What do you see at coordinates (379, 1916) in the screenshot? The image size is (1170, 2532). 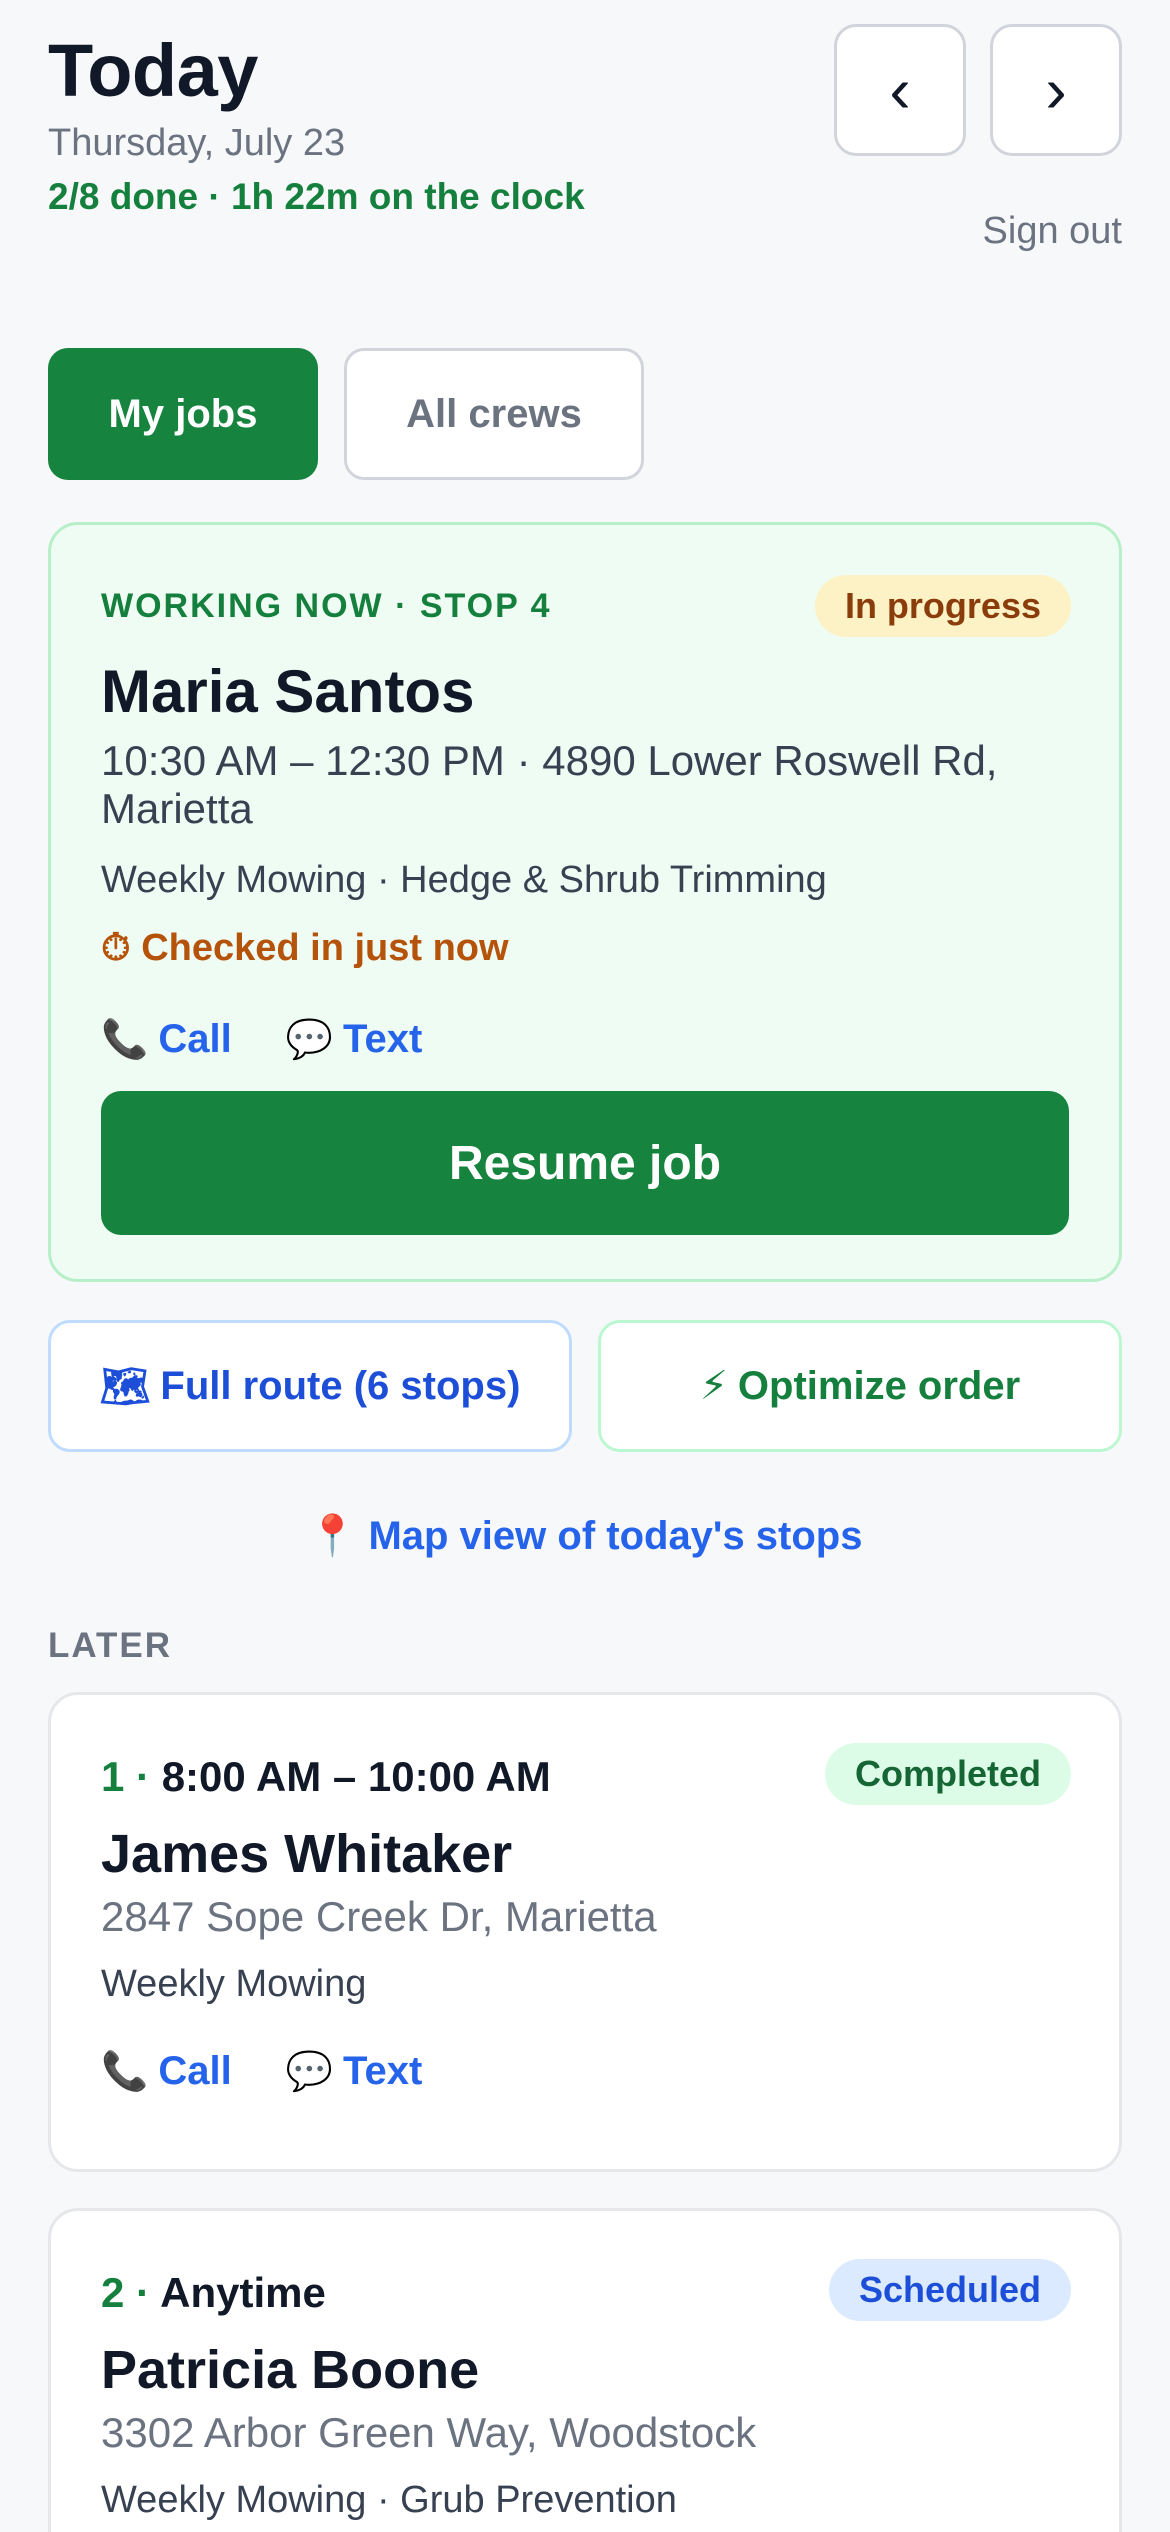 I see `job-address: 2847 Sope Creek Dr, Marietta` at bounding box center [379, 1916].